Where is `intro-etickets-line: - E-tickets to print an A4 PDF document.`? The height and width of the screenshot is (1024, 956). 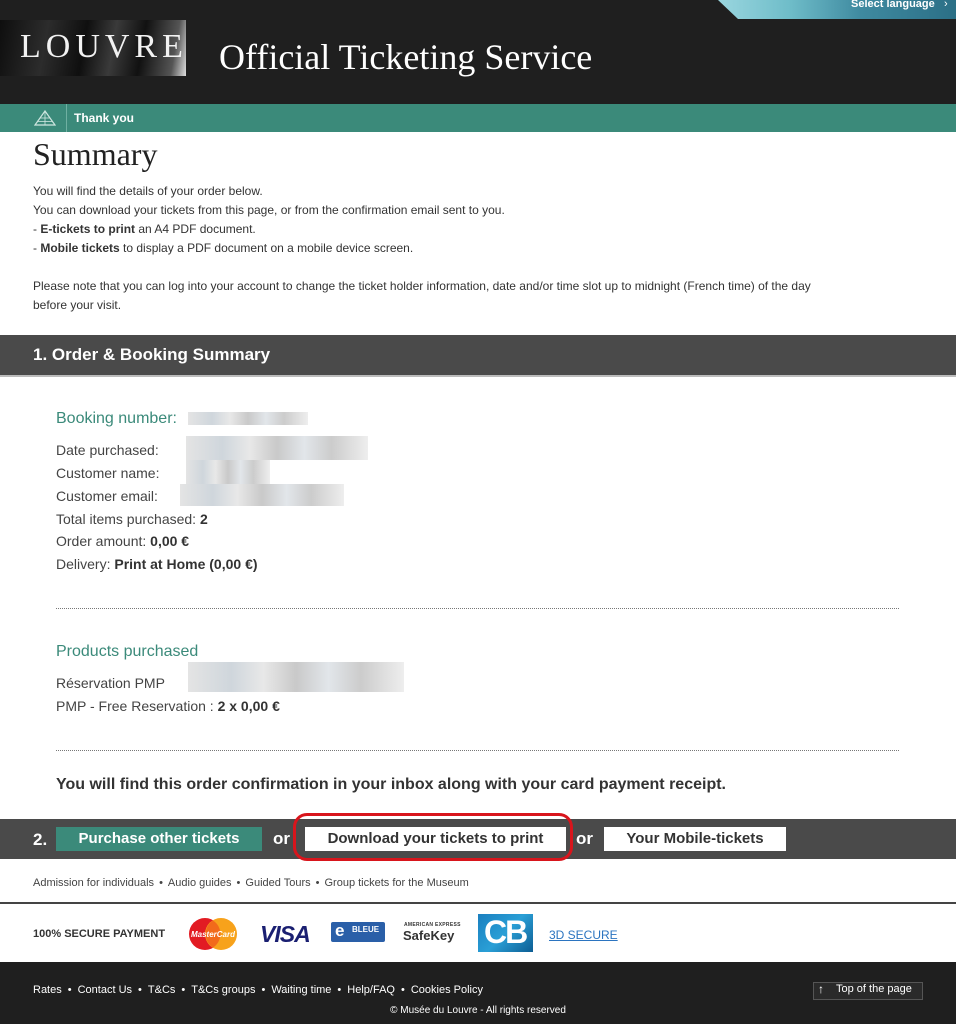
intro-etickets-line: - E-tickets to print an A4 PDF document. is located at coordinates (144, 229).